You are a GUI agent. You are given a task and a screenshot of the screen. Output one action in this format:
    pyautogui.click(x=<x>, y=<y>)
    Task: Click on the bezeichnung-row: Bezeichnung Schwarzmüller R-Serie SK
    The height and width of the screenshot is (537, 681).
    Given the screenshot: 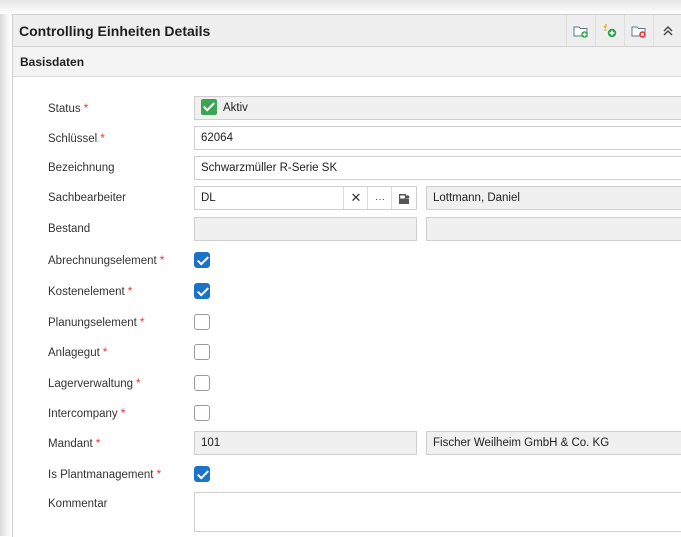 What is the action you would take?
    pyautogui.click(x=347, y=168)
    